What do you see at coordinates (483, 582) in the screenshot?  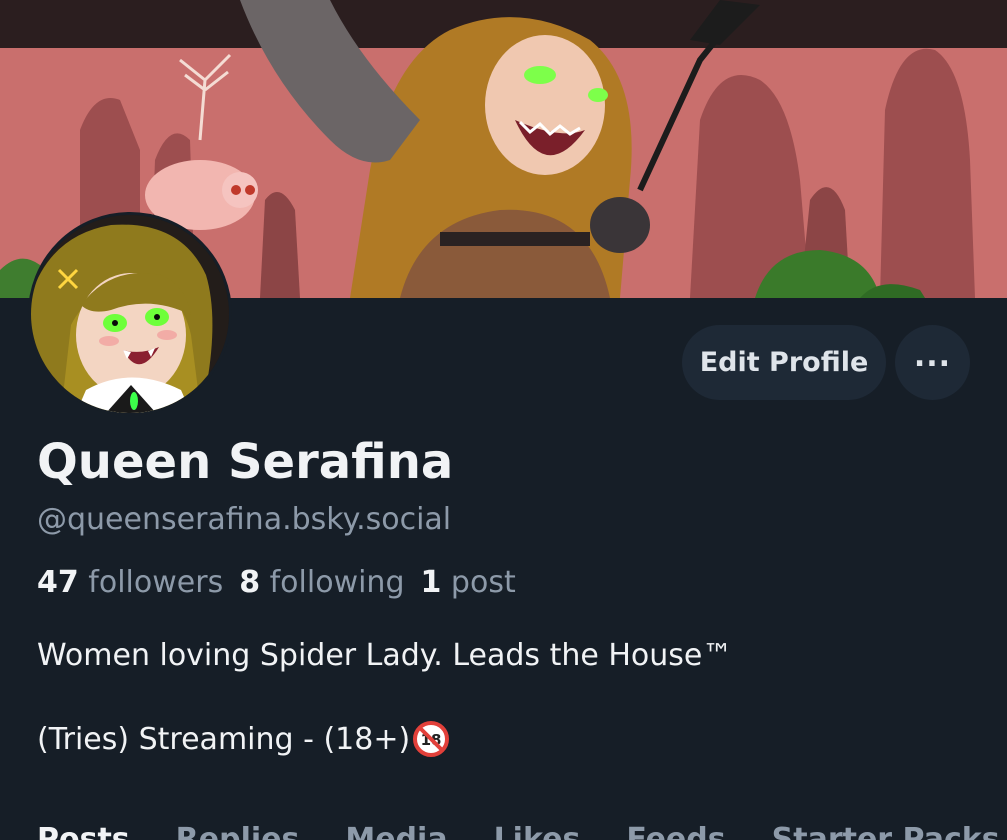 I see `posts-label: post` at bounding box center [483, 582].